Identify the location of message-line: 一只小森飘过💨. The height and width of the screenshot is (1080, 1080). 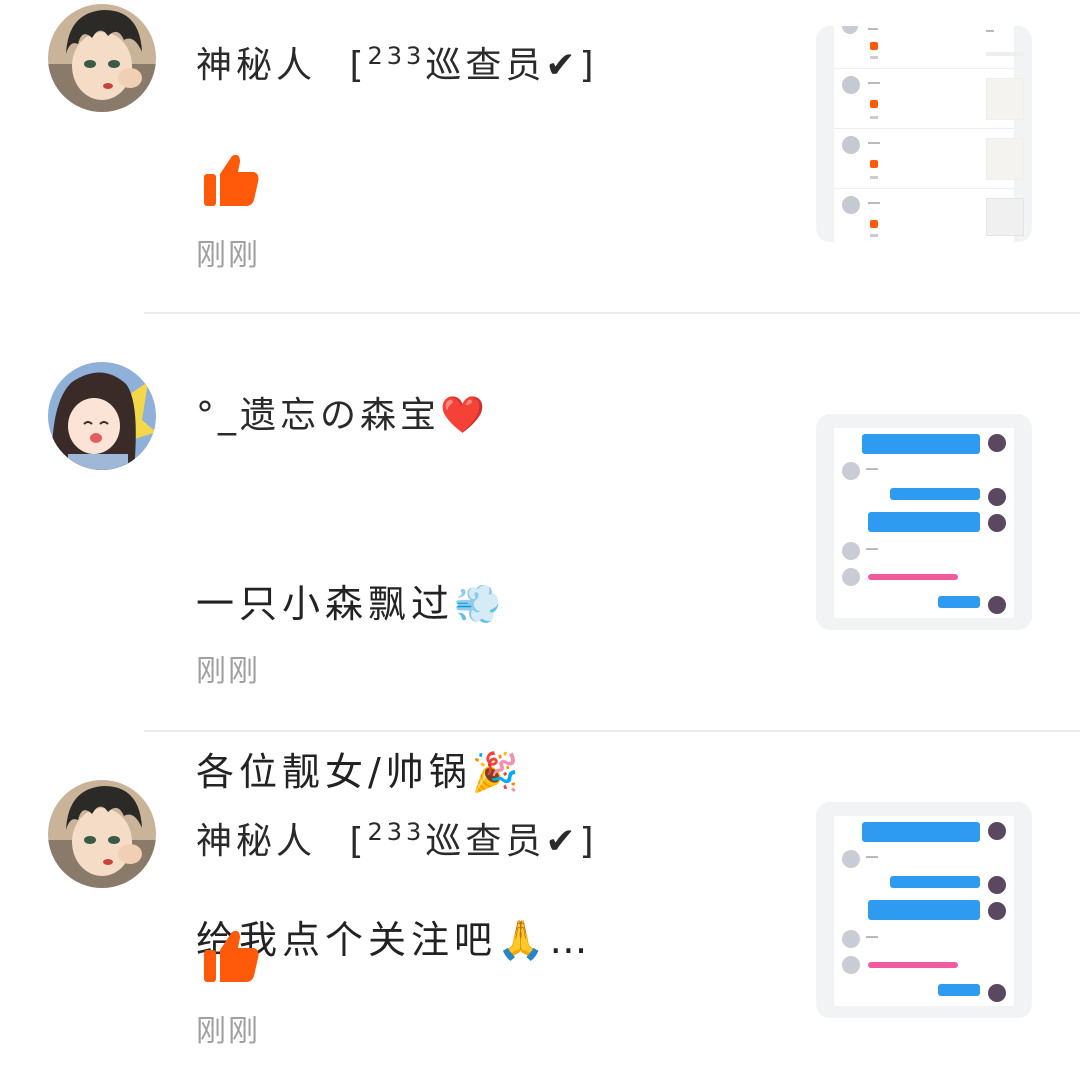
(351, 604).